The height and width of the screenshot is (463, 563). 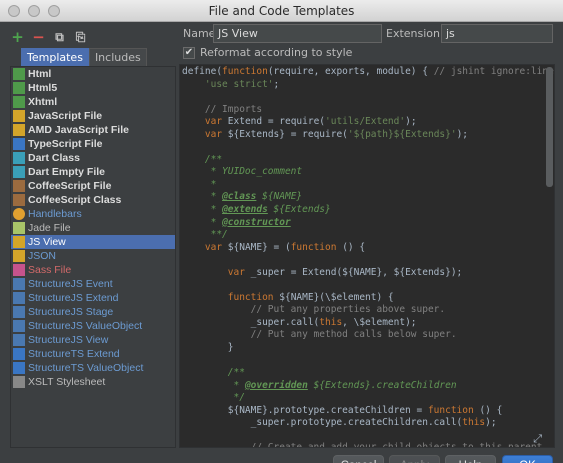 I want to click on code-line: // Put any method calls below super., so click(x=363, y=335).